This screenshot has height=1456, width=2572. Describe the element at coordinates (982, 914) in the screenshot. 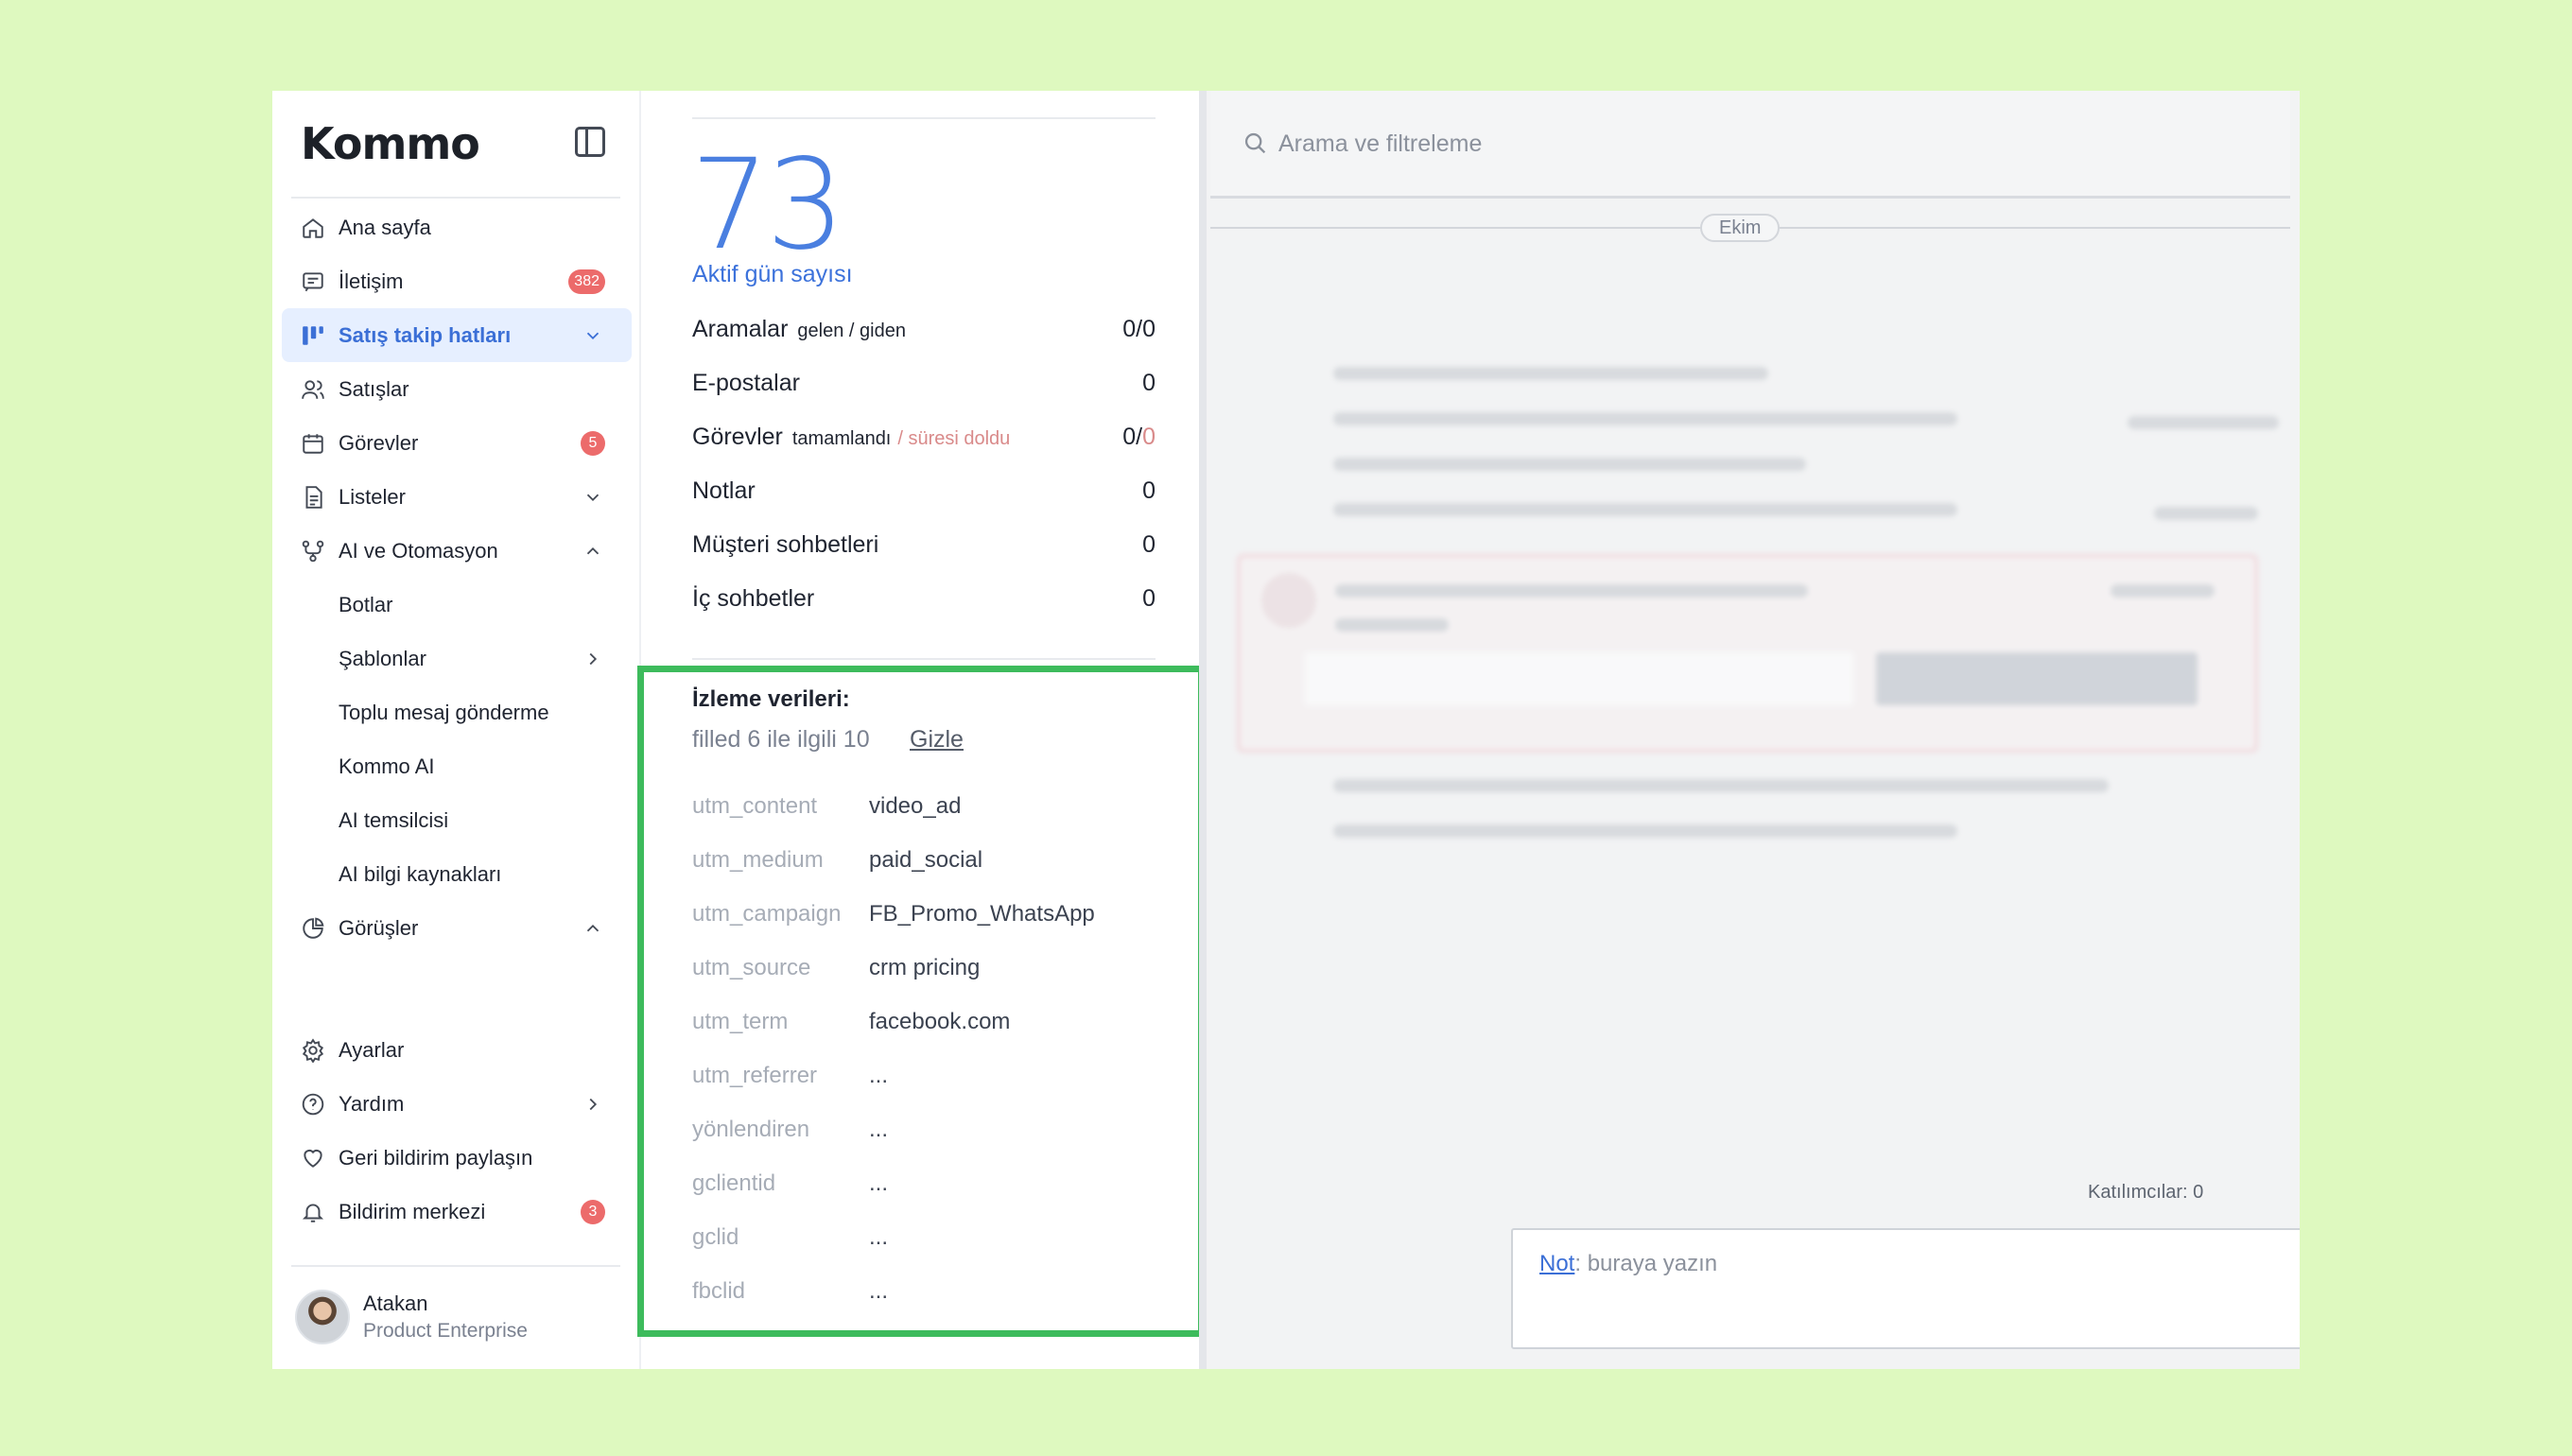

I see `tracking-value: FB_Promo_WhatsApp` at that location.